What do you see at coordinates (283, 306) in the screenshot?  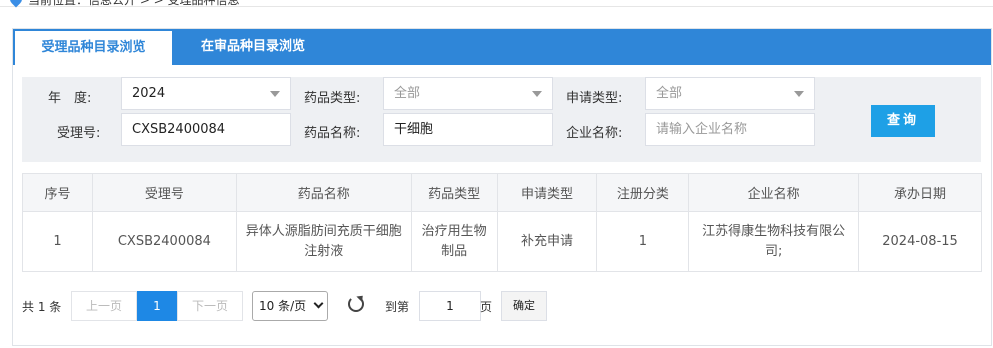 I see `page-size-value: 10 条/页` at bounding box center [283, 306].